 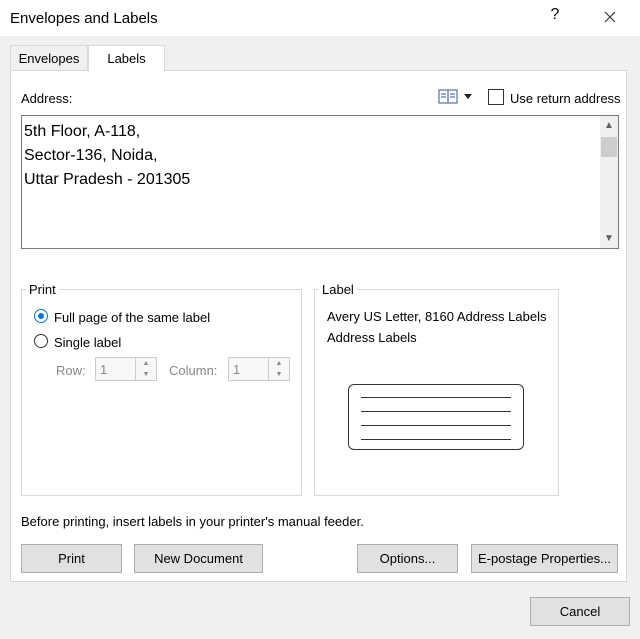 What do you see at coordinates (609, 182) in the screenshot?
I see `address-scrollbar: ▲ ▼` at bounding box center [609, 182].